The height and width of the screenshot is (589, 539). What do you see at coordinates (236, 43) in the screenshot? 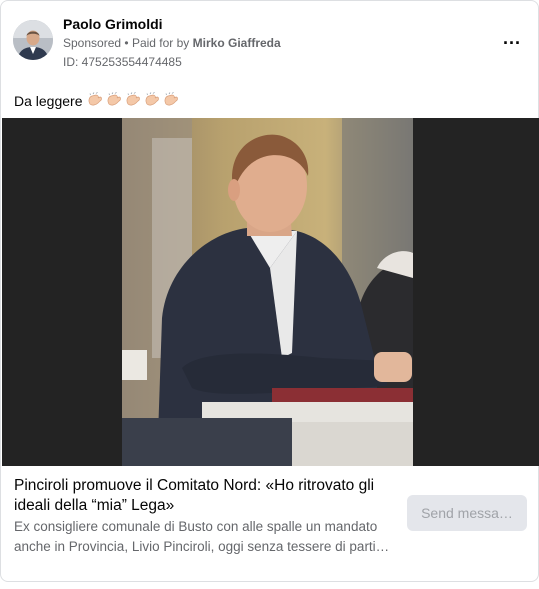
I see `payer-name: Mirko Giaffreda` at bounding box center [236, 43].